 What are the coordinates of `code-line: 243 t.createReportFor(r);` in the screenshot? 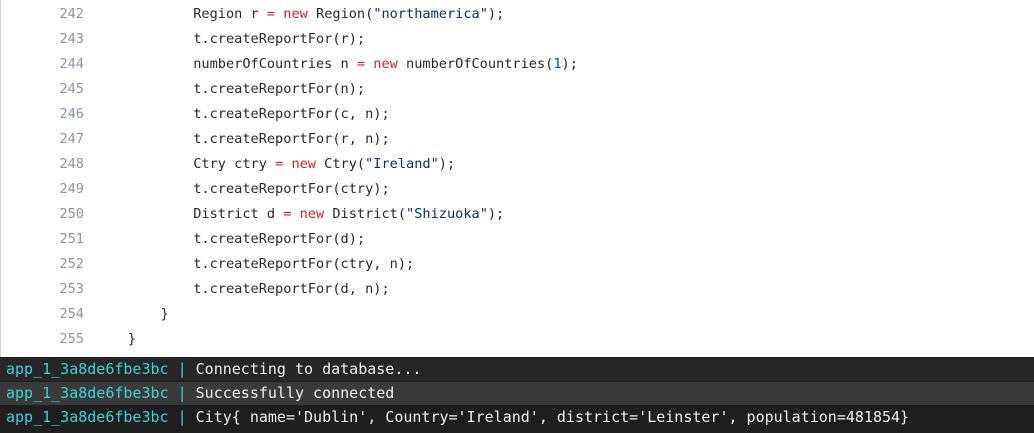 It's located at (517, 39).